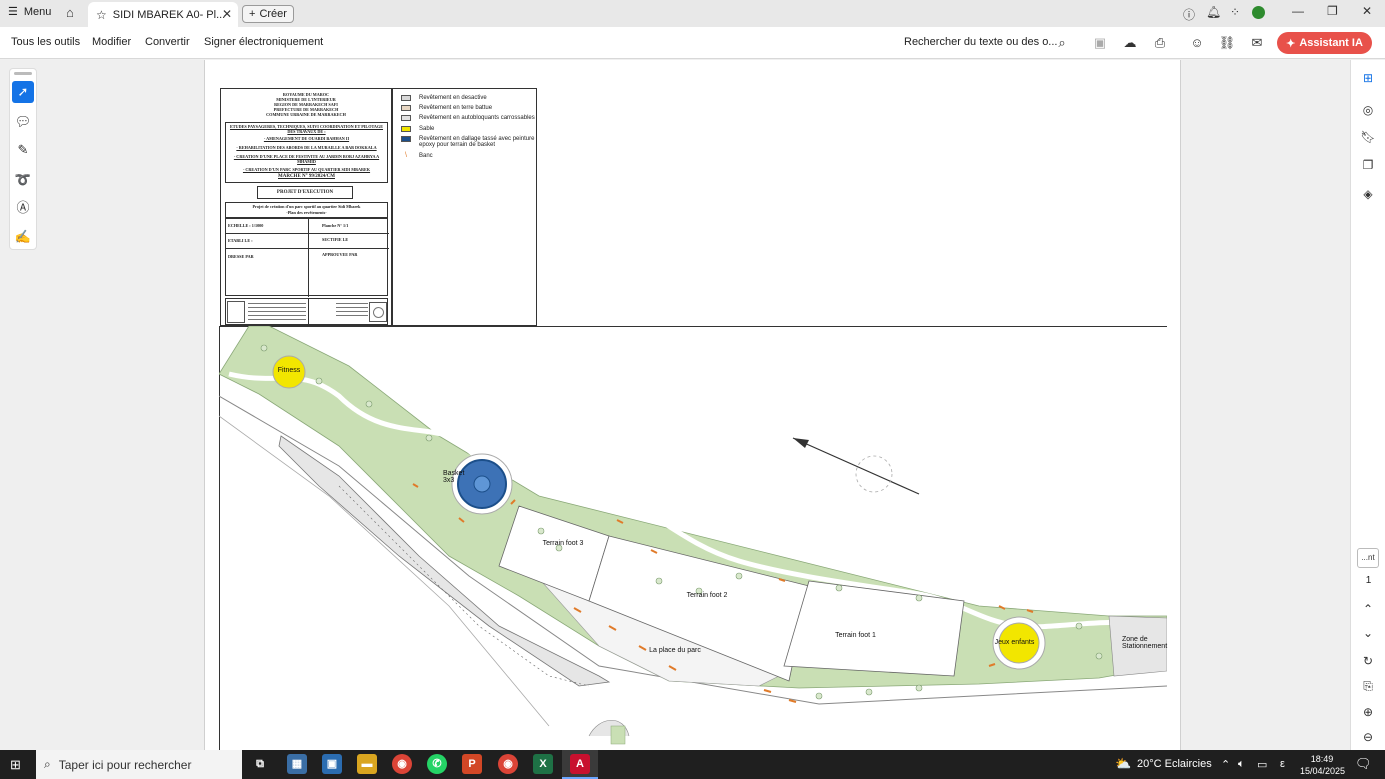  I want to click on legend-item: Revêtement en autobloquants carrossables, so click(471, 118).